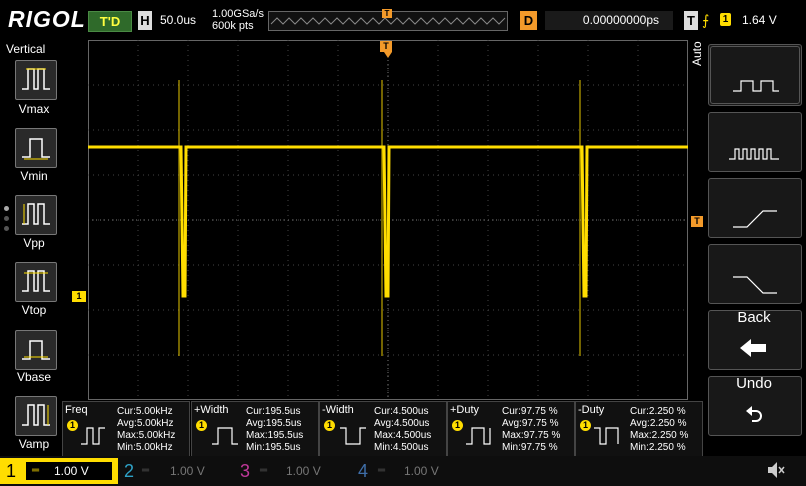 The width and height of the screenshot is (806, 486). Describe the element at coordinates (755, 75) in the screenshot. I see `single-pulse-button` at that location.